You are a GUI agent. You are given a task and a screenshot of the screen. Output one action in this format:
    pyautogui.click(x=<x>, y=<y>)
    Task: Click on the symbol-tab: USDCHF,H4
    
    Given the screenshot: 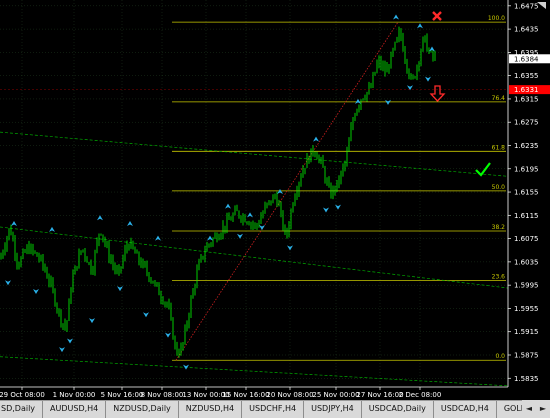 What is the action you would take?
    pyautogui.click(x=273, y=409)
    